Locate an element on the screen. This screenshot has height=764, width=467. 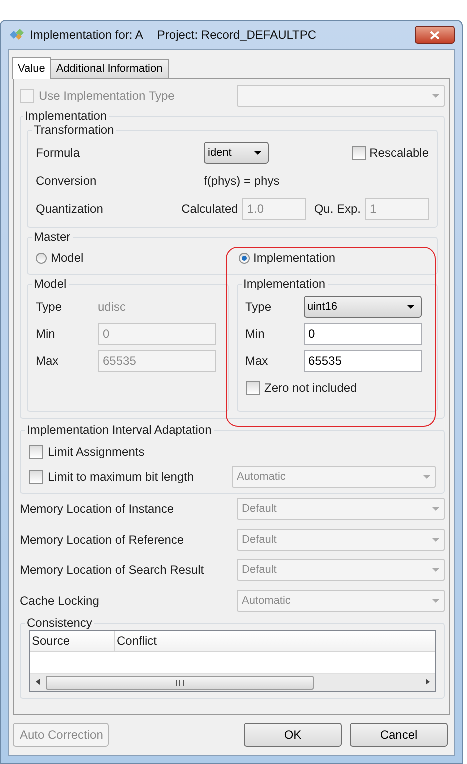
field-label: Formula is located at coordinates (59, 153).